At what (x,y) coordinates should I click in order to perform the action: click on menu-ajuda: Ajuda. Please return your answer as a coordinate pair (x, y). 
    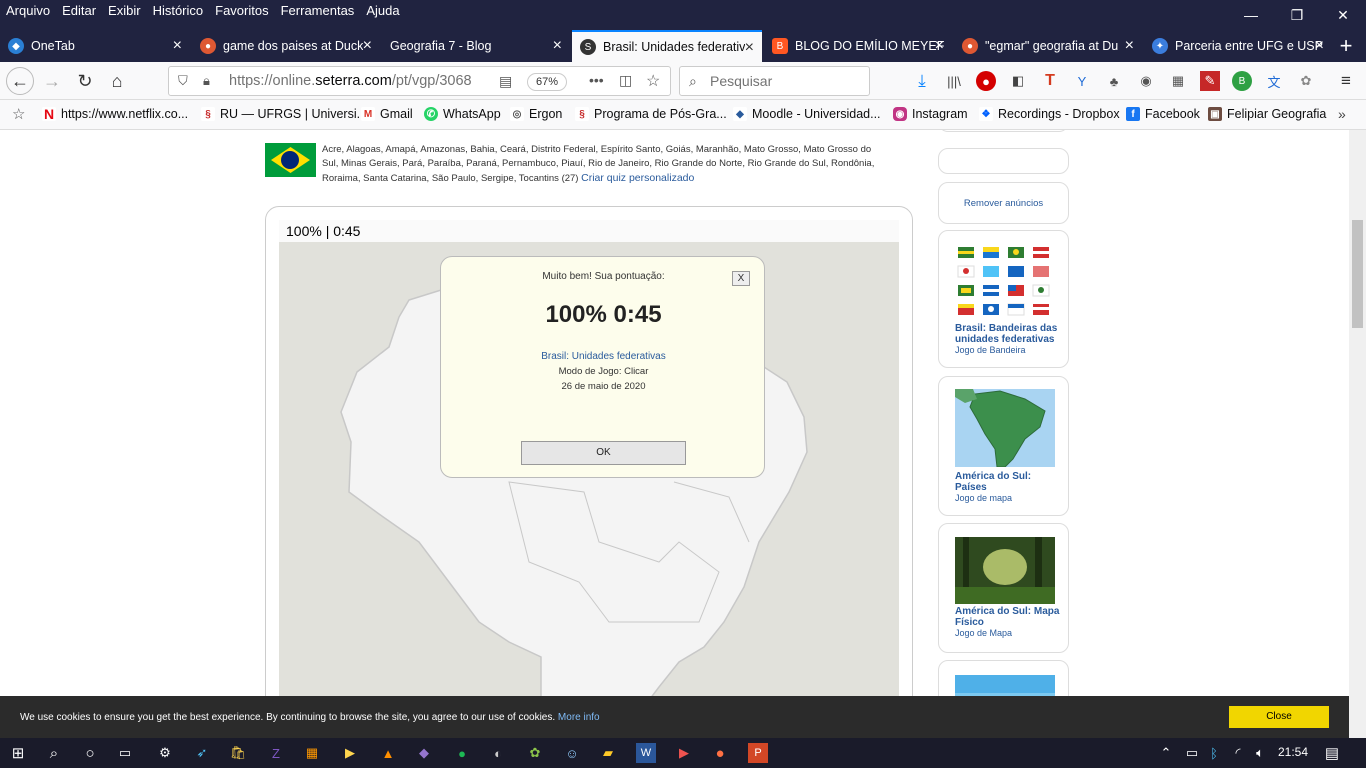
    Looking at the image, I should click on (382, 10).